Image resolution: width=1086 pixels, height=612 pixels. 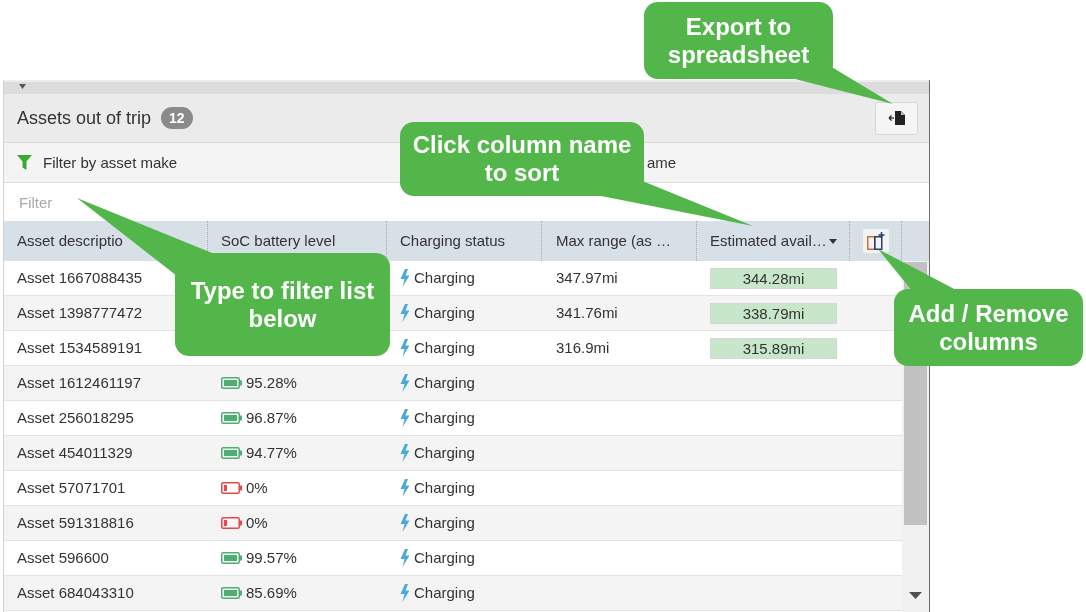 What do you see at coordinates (271, 593) in the screenshot?
I see `battery-percent: 85.69%` at bounding box center [271, 593].